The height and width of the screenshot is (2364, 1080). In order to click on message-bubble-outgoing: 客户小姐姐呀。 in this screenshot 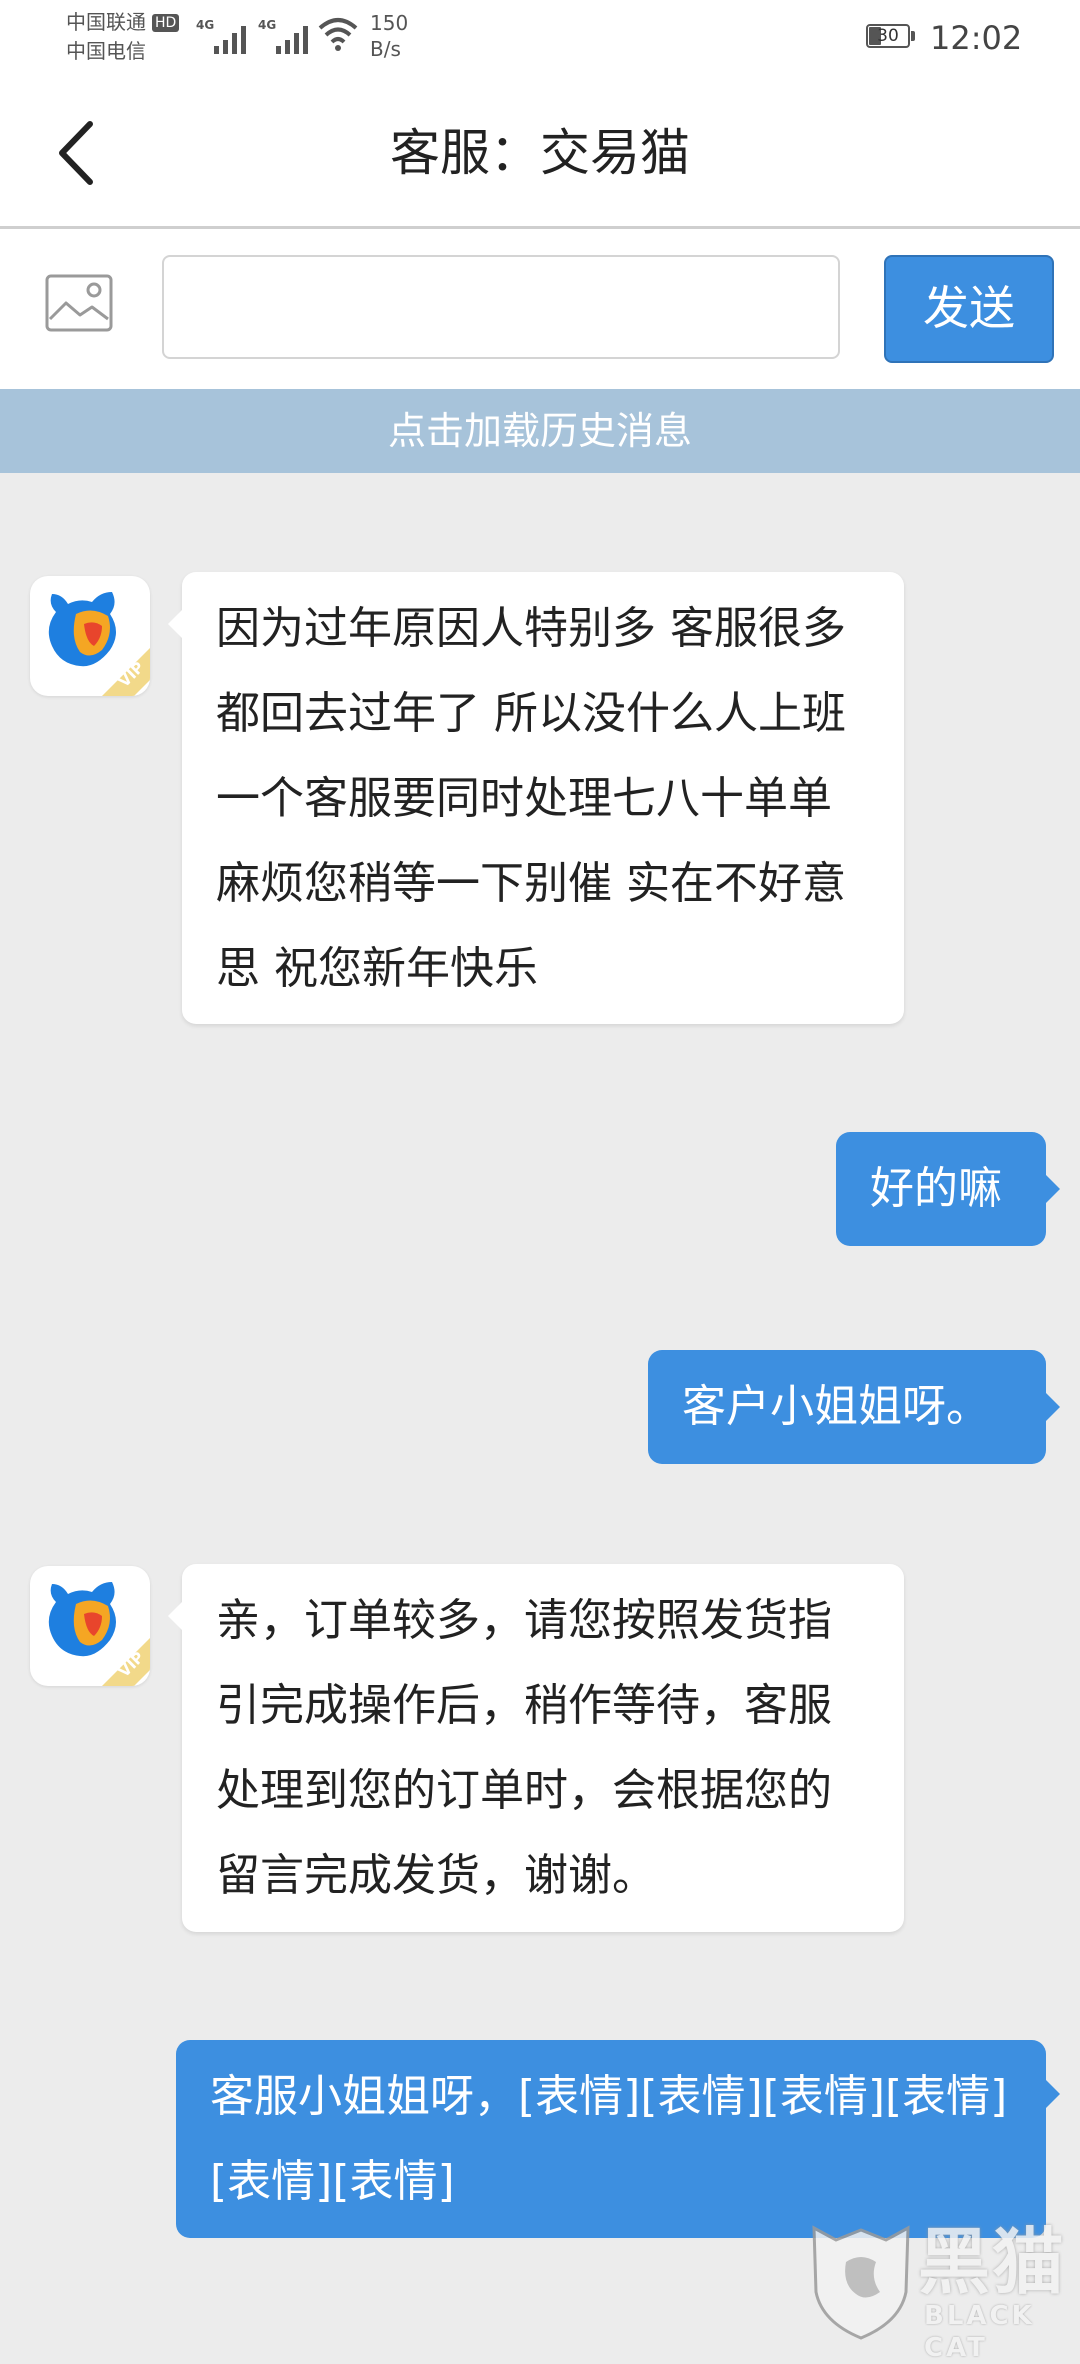, I will do `click(854, 1407)`.